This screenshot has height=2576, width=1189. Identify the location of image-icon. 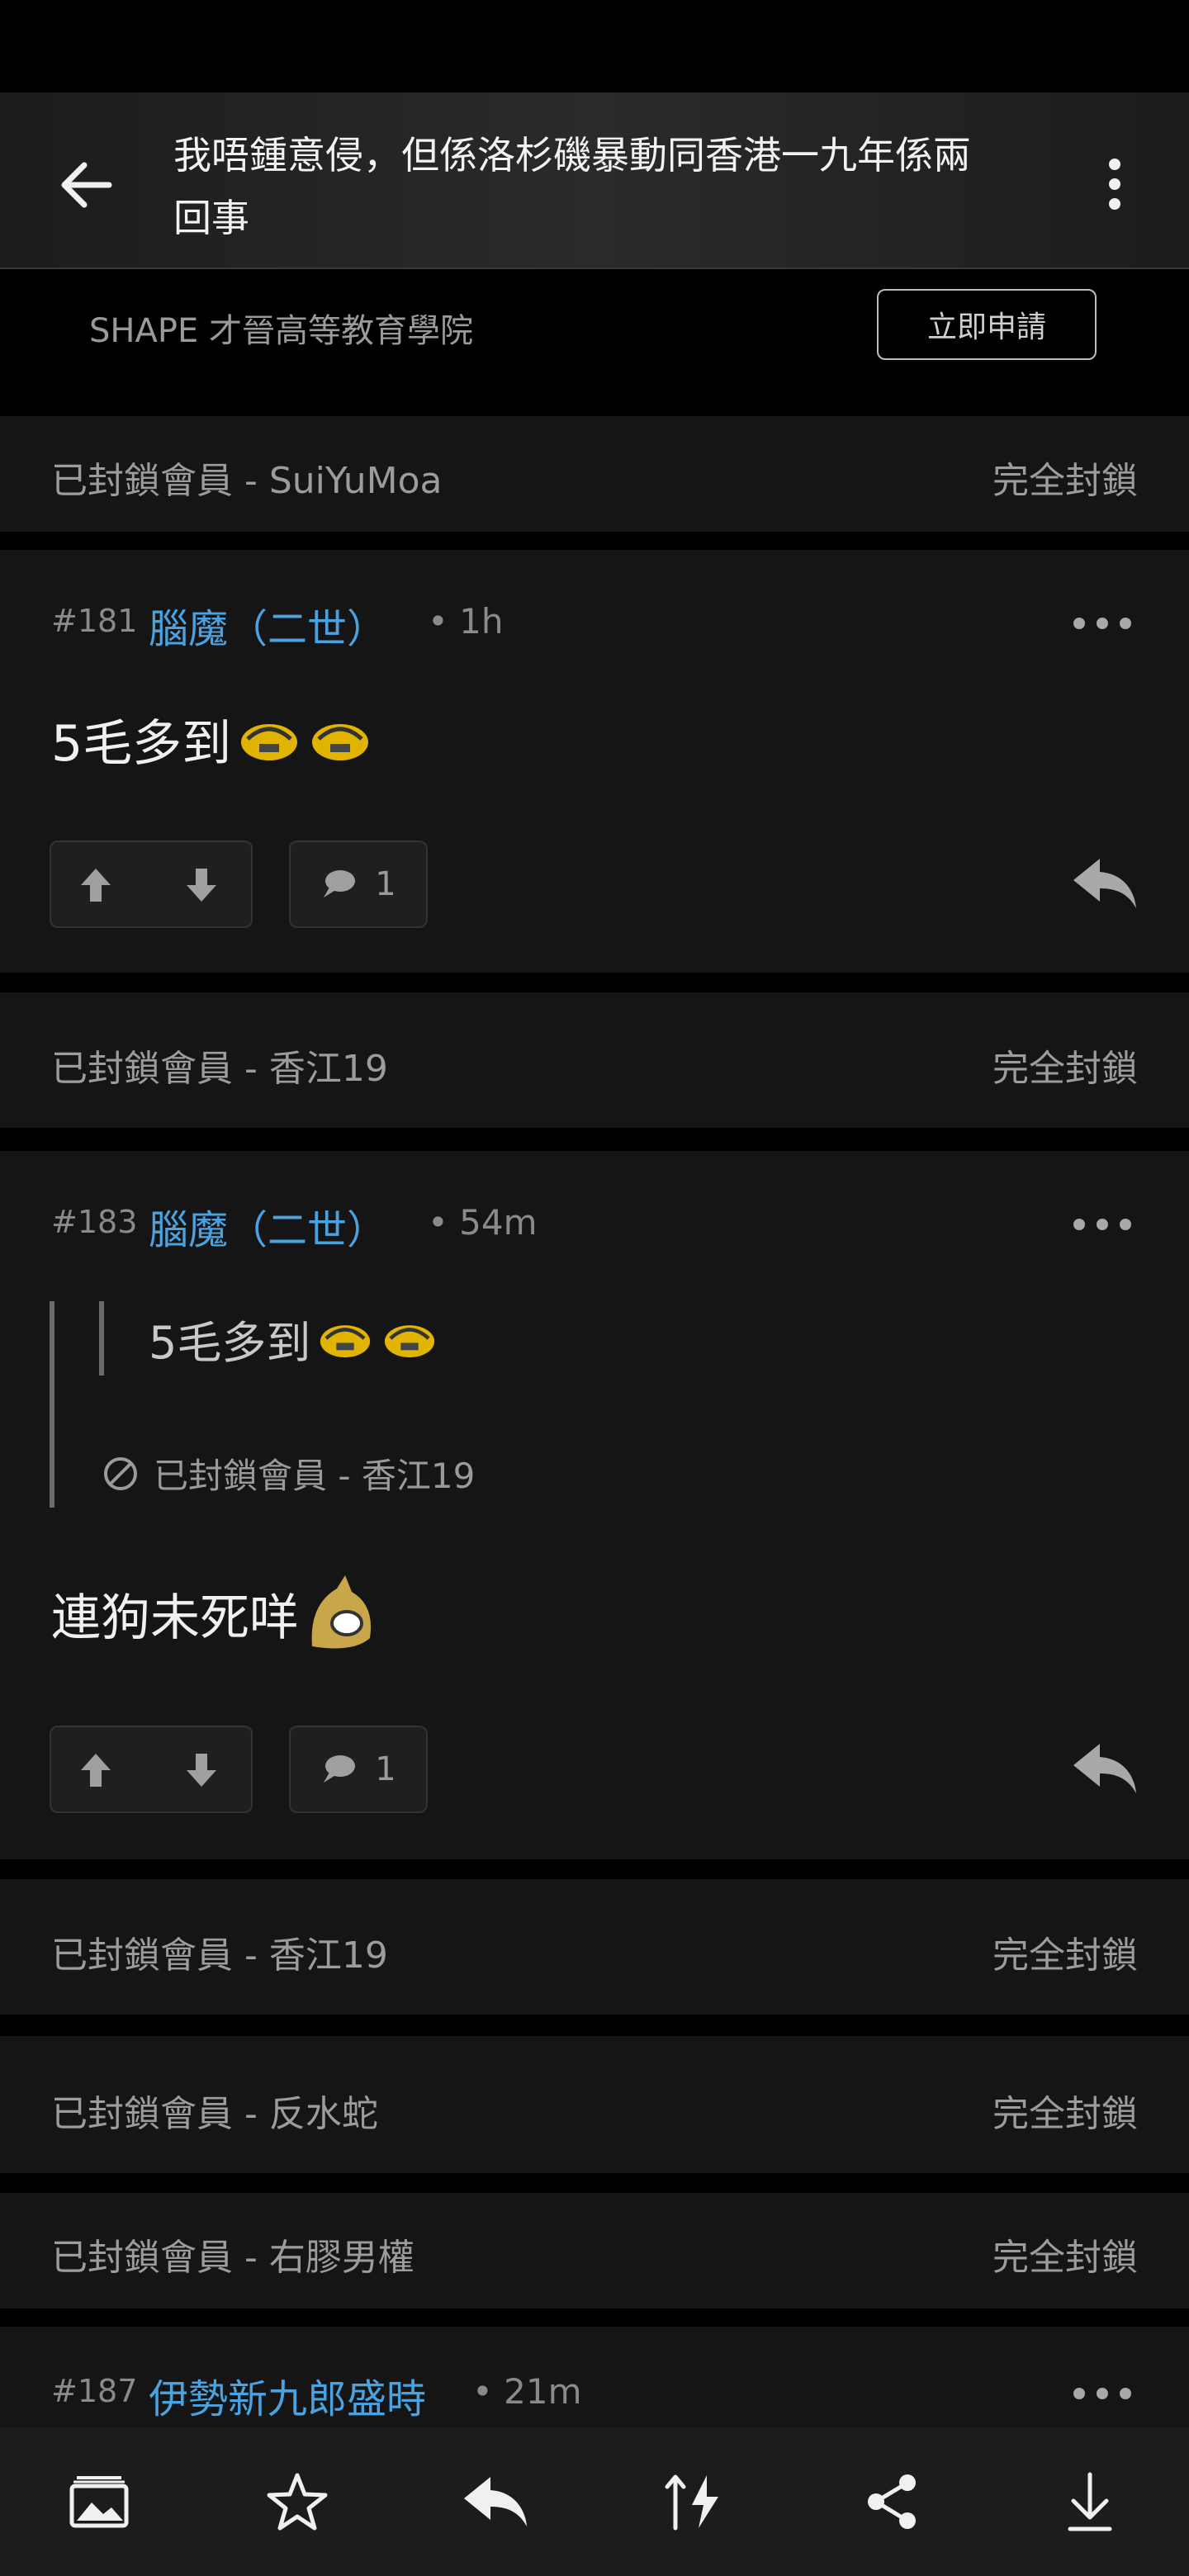
(99, 2502).